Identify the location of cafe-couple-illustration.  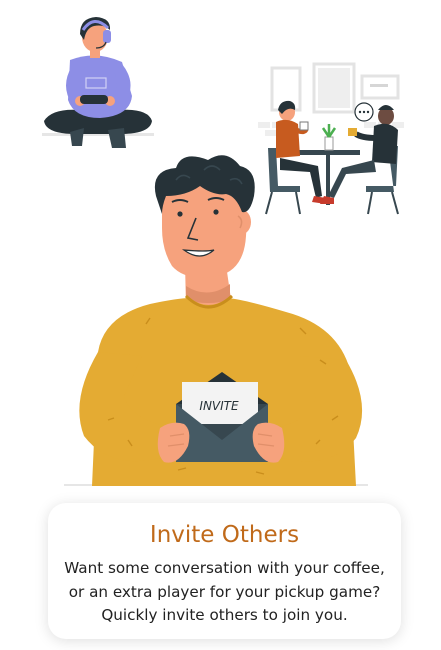
(331, 138).